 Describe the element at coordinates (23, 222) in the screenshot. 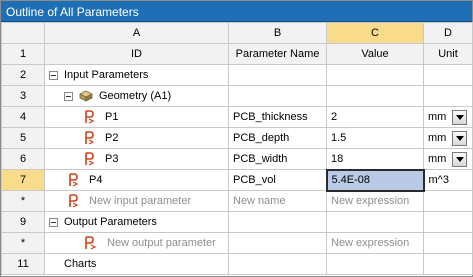

I see `row-number: 9` at that location.